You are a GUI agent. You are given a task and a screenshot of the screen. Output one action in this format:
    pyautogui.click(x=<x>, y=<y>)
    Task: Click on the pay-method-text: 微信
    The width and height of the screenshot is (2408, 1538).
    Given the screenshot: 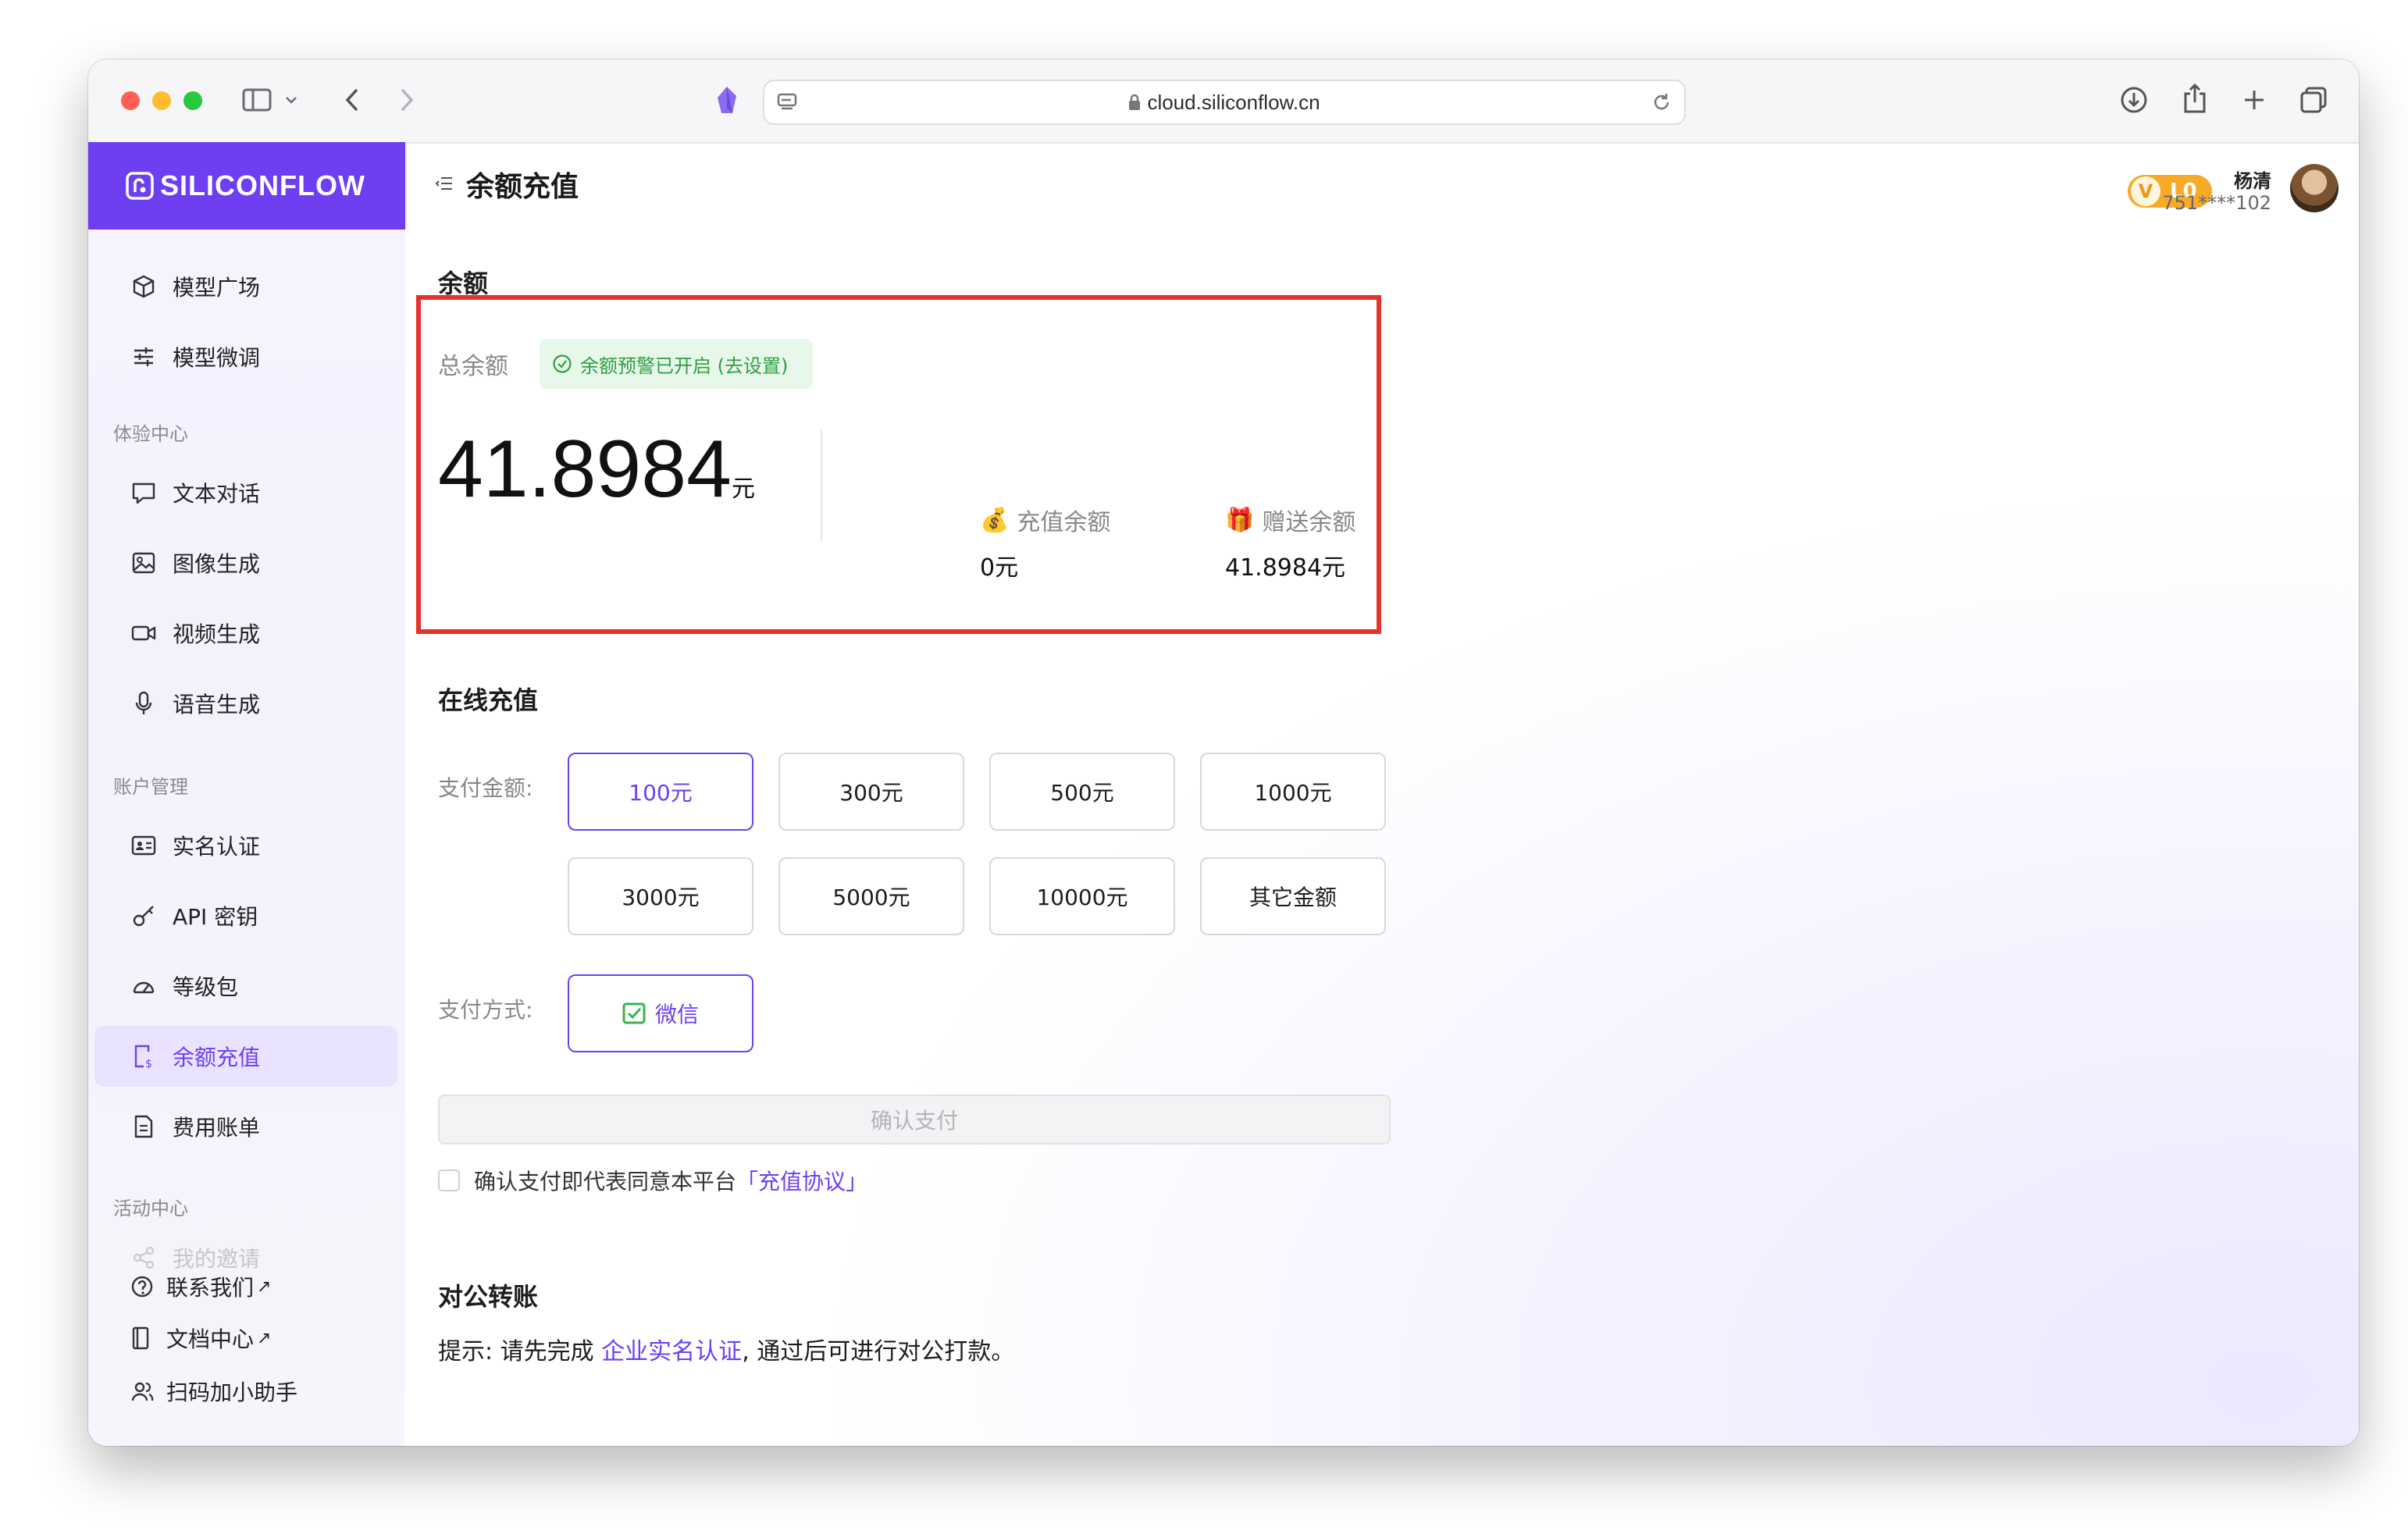 What is the action you would take?
    pyautogui.click(x=676, y=1014)
    